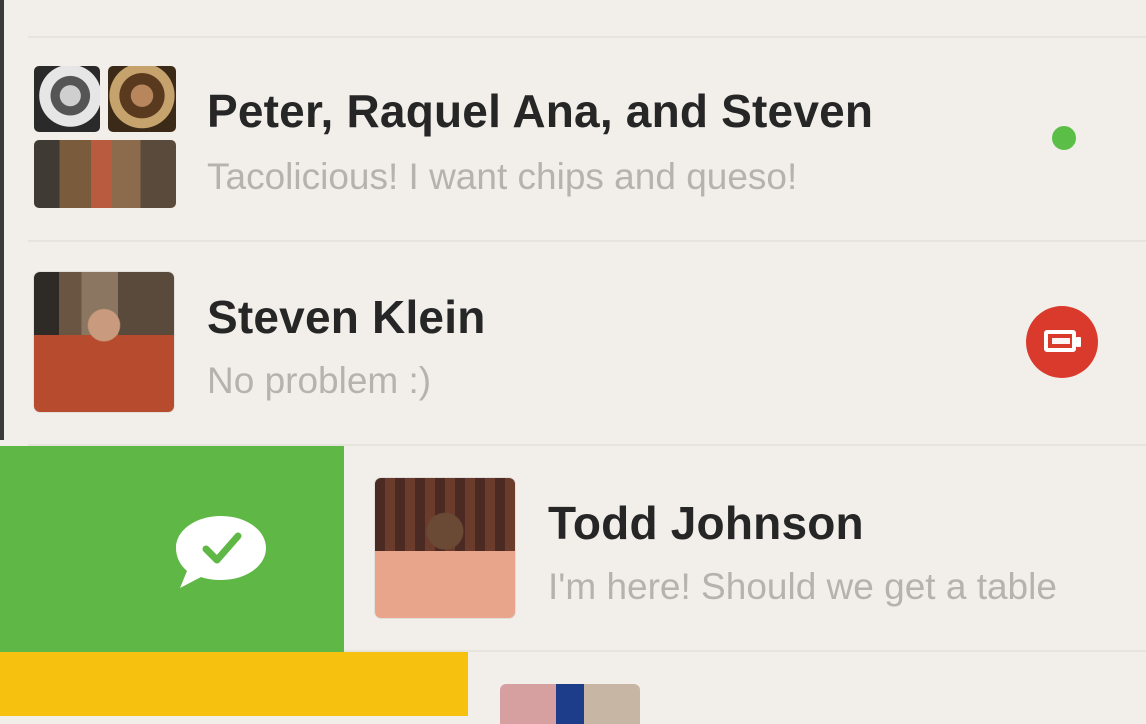  Describe the element at coordinates (346, 317) in the screenshot. I see `conversation-title: Steven Klein` at that location.